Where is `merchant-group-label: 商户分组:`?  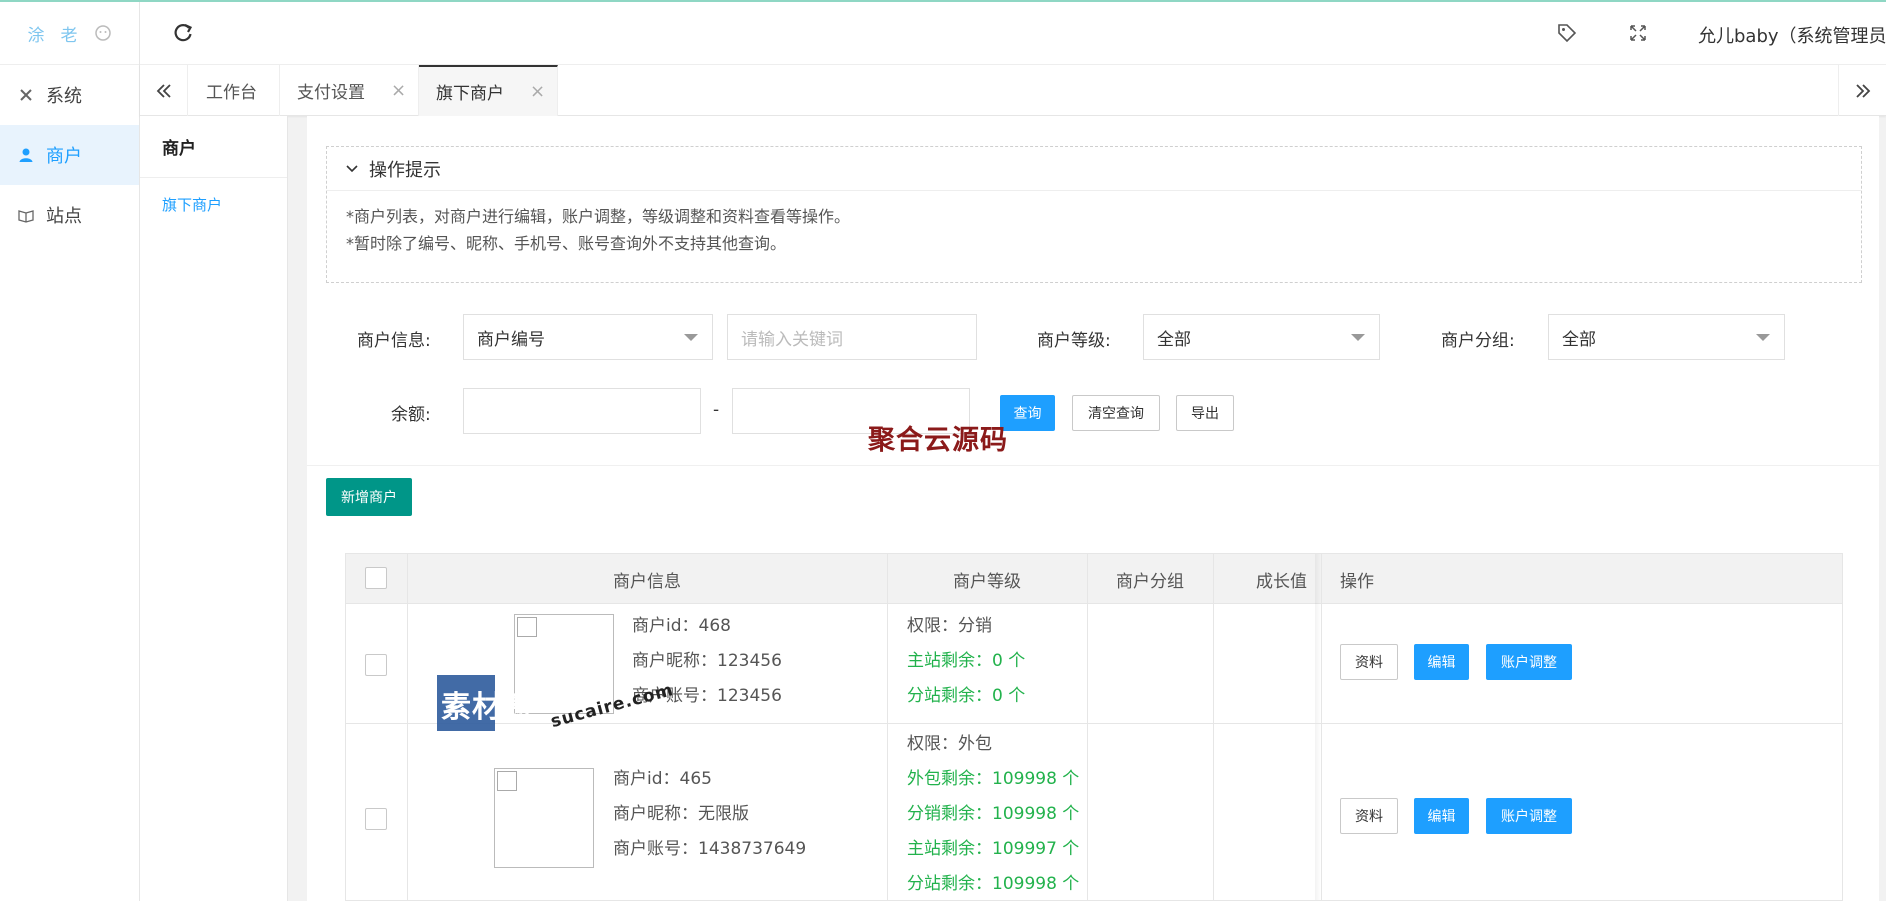 merchant-group-label: 商户分组: is located at coordinates (1478, 341).